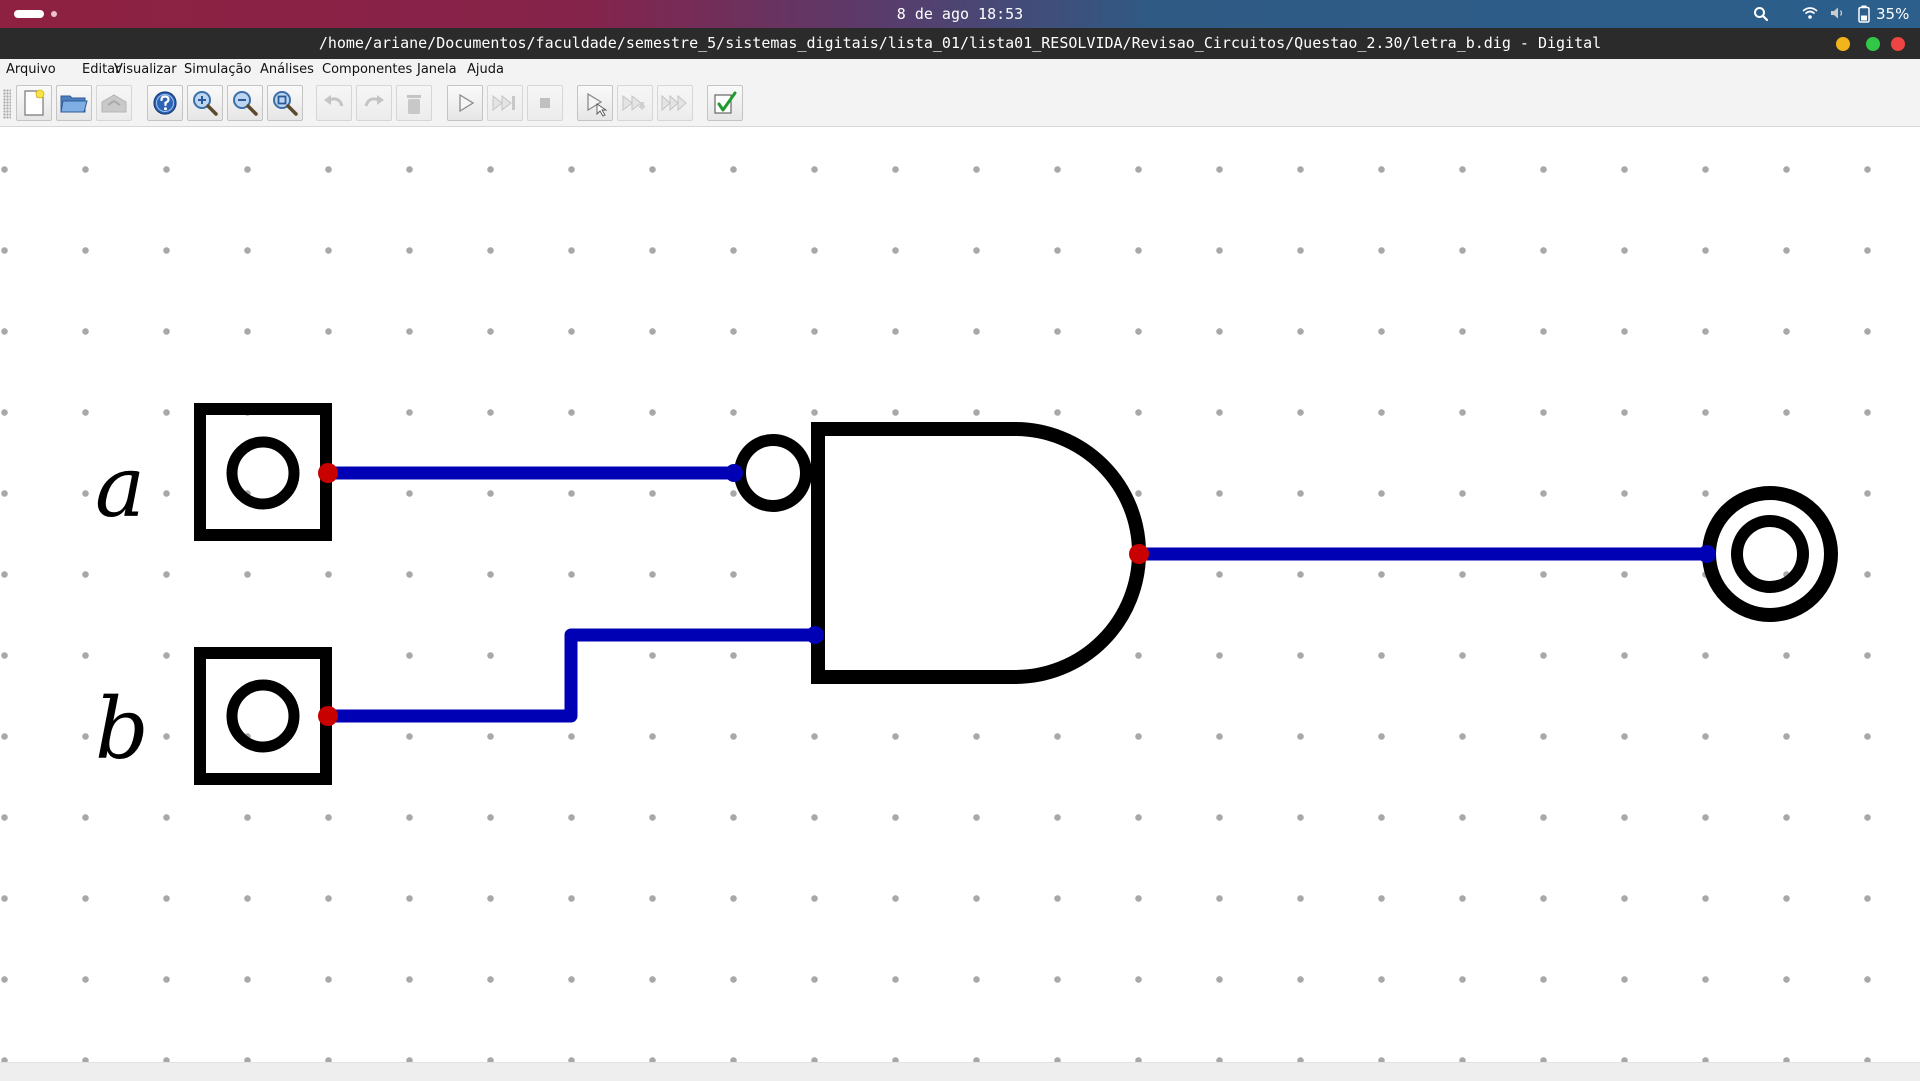 The width and height of the screenshot is (1920, 1081). I want to click on help-button, so click(165, 103).